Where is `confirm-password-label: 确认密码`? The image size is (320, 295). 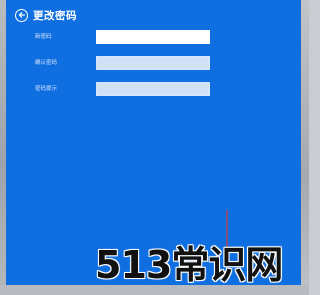
confirm-password-label: 确认密码 is located at coordinates (46, 63).